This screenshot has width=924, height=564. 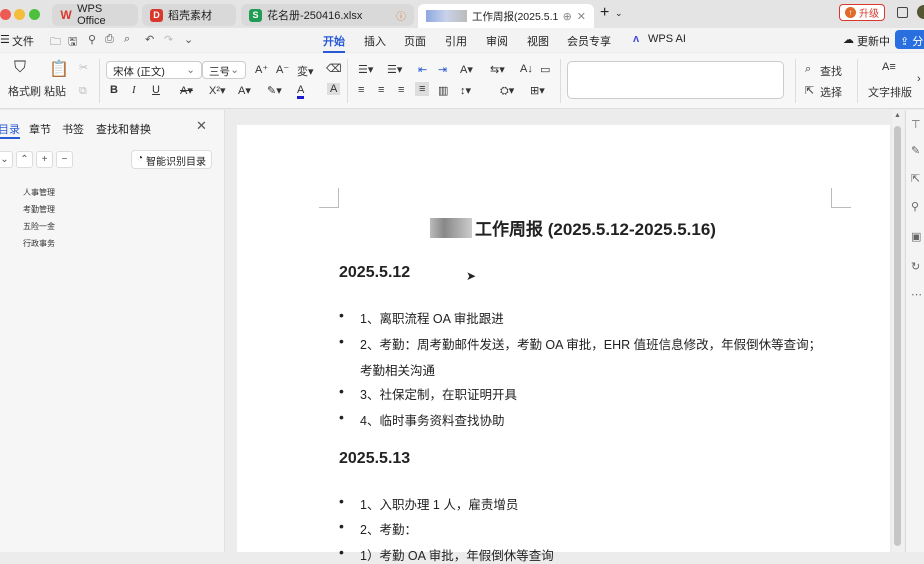 What do you see at coordinates (5, 14) in the screenshot?
I see `close-window-button` at bounding box center [5, 14].